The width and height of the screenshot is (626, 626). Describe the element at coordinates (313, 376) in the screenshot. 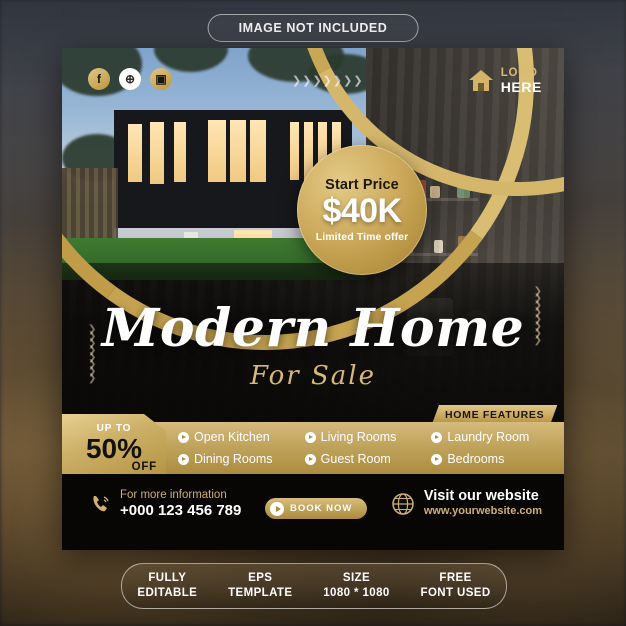

I see `headline-subtitle: For Sale` at that location.